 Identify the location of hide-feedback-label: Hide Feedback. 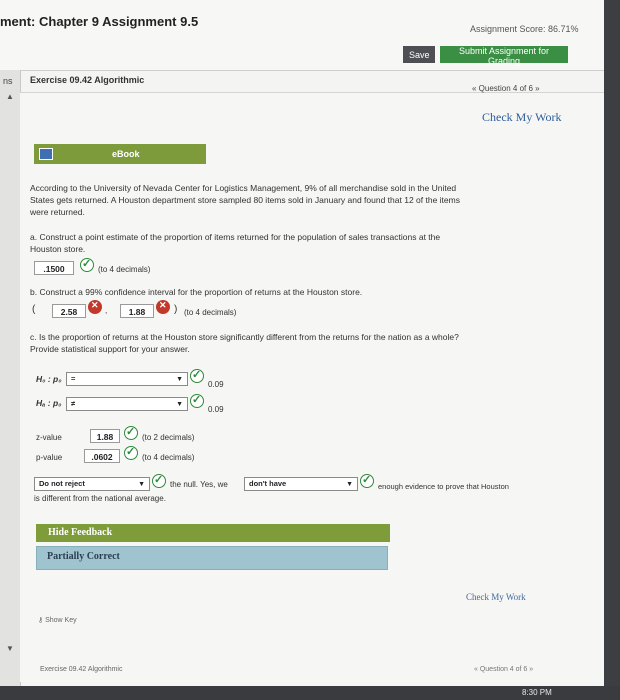
(80, 532).